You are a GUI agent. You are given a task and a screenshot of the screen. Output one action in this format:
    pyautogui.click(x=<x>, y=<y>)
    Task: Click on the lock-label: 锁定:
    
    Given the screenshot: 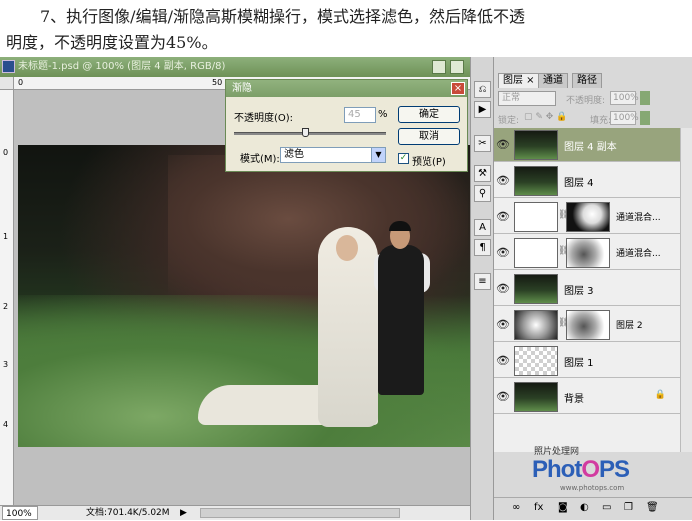 What is the action you would take?
    pyautogui.click(x=509, y=121)
    